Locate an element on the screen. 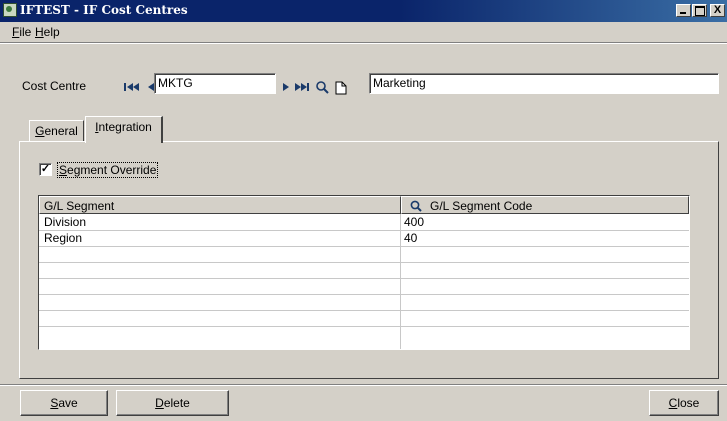 The width and height of the screenshot is (727, 421). cost-centre-code-input: MKTG is located at coordinates (215, 83).